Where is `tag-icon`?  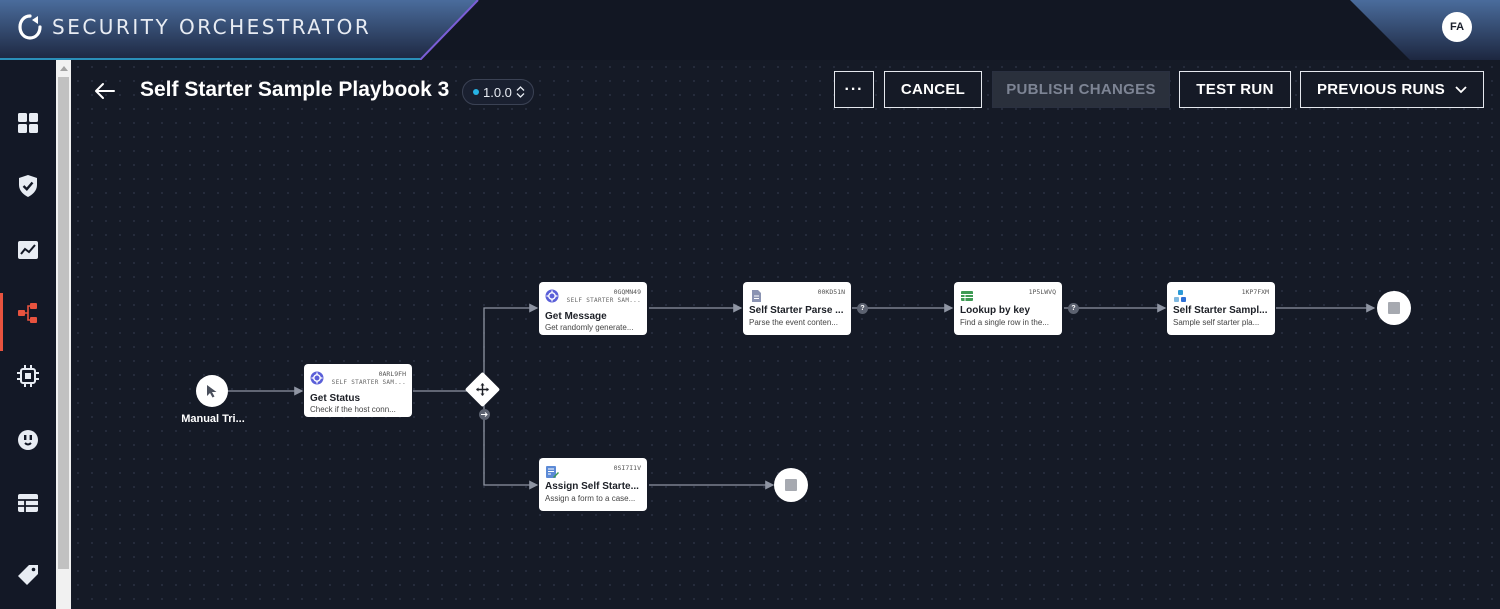
tag-icon is located at coordinates (28, 575).